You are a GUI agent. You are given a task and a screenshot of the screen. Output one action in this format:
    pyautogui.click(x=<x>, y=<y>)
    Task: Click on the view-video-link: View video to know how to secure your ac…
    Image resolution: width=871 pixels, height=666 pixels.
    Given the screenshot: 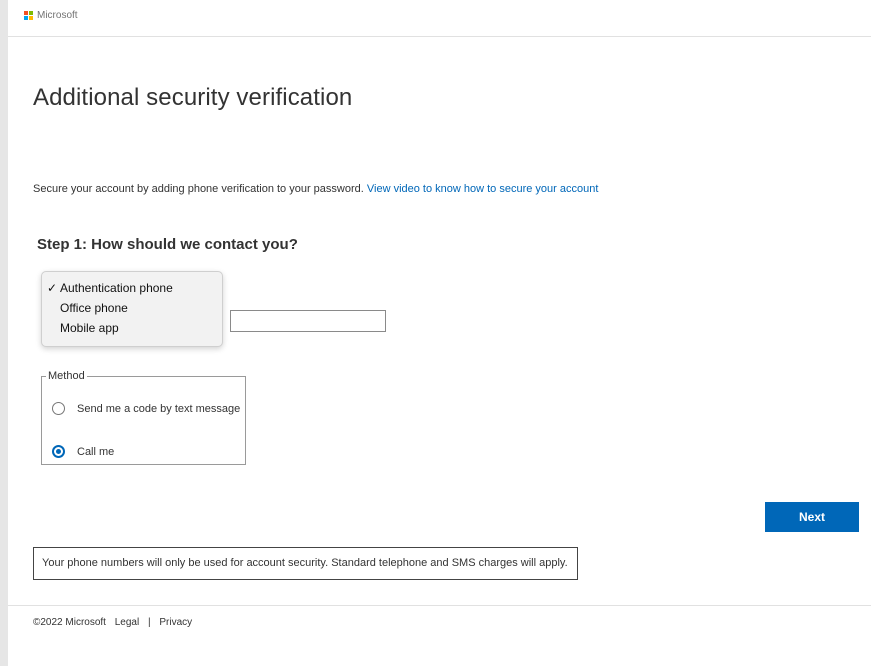 What is the action you would take?
    pyautogui.click(x=483, y=189)
    